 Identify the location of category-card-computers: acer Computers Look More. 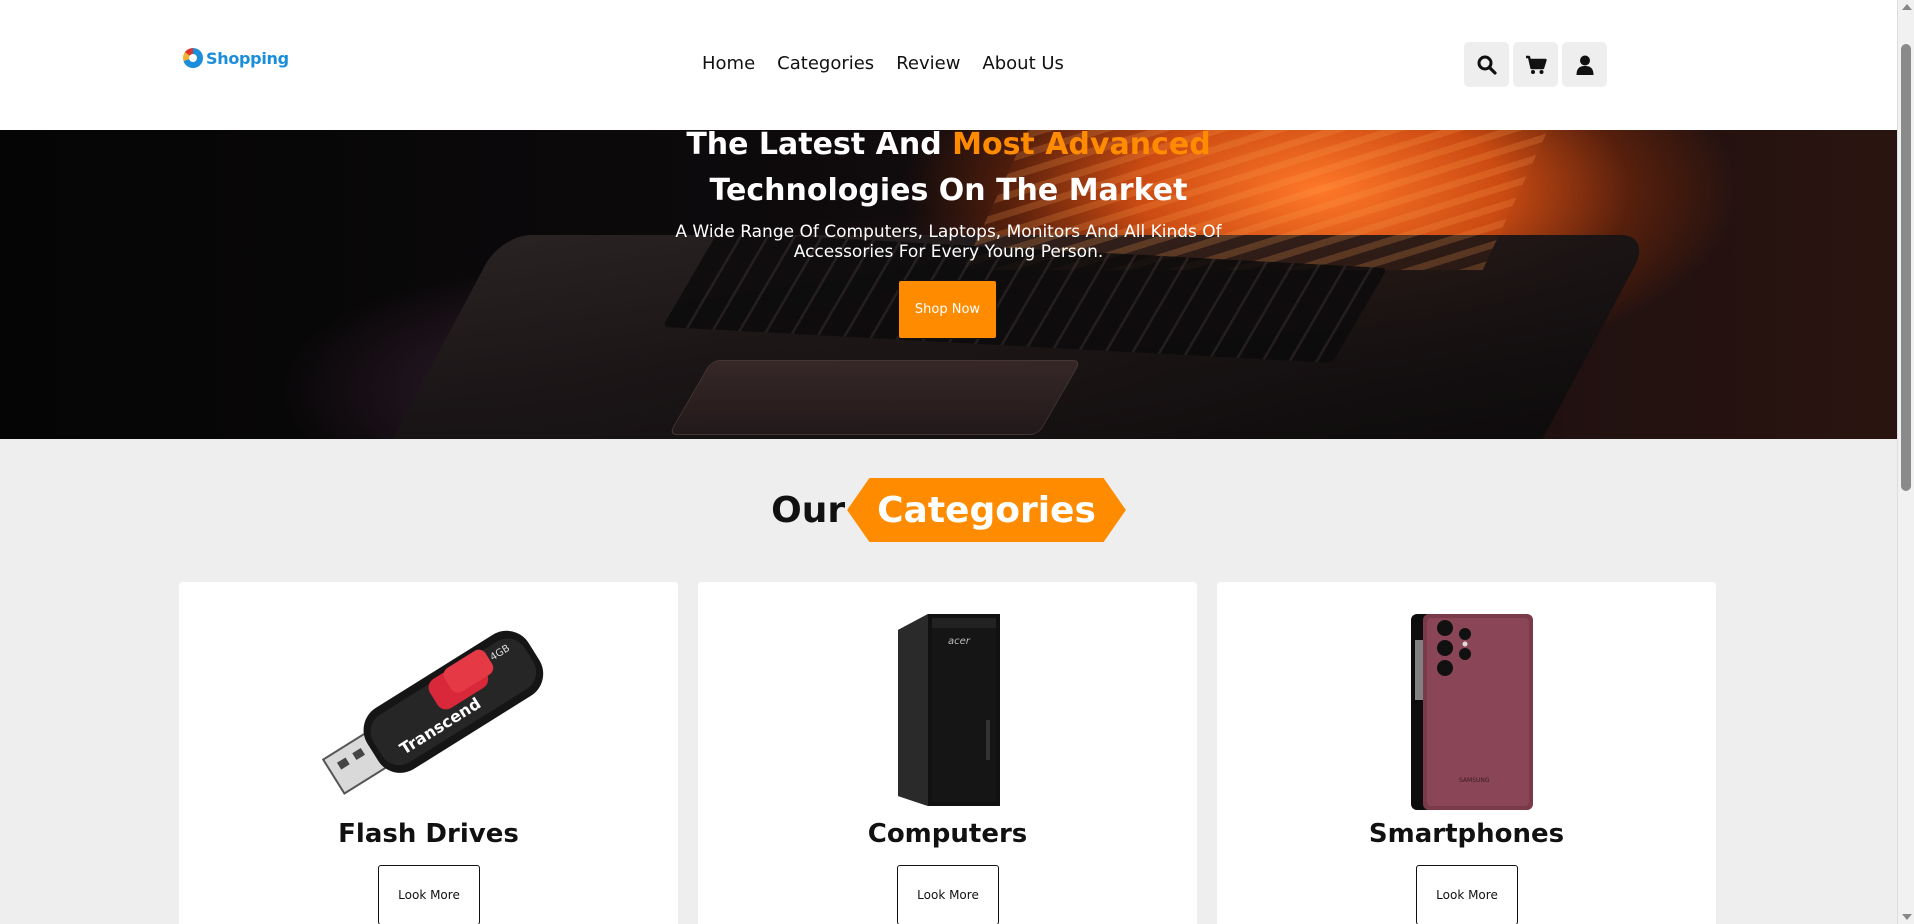
(947, 753).